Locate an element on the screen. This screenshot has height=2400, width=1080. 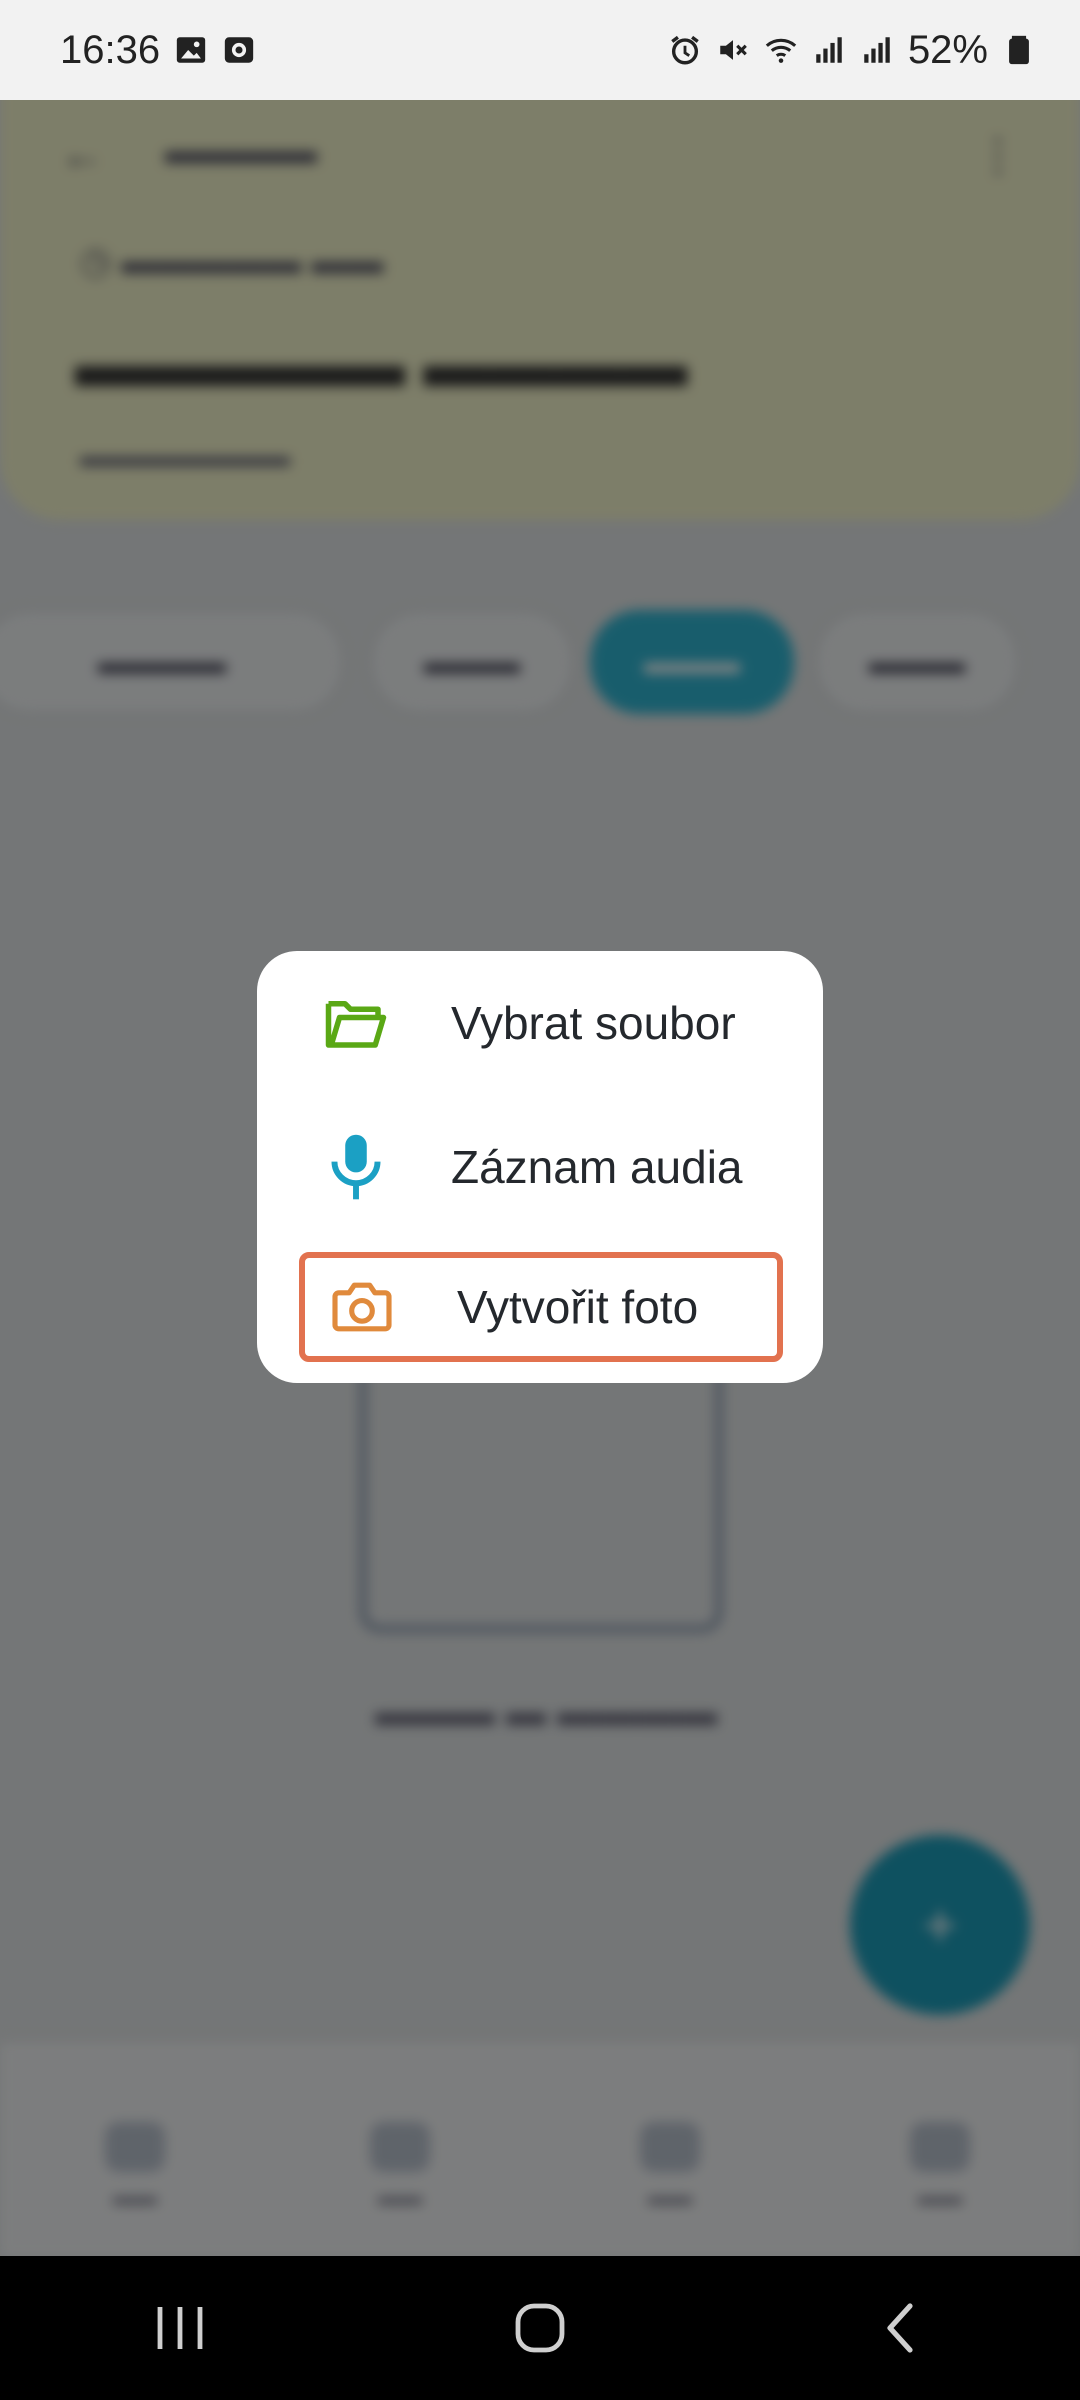
status-left: 16:36 is located at coordinates (158, 50).